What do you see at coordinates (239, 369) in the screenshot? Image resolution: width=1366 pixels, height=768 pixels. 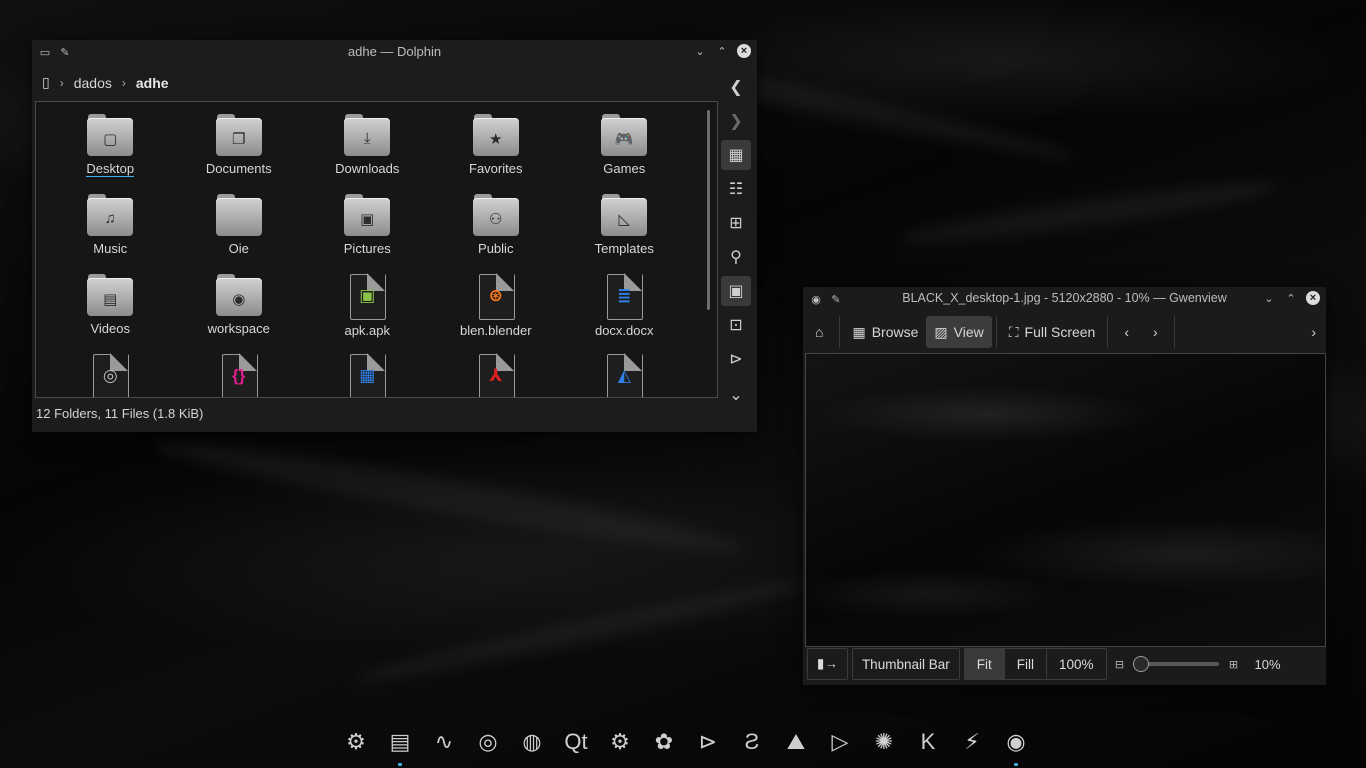 I see `file-item: {}` at bounding box center [239, 369].